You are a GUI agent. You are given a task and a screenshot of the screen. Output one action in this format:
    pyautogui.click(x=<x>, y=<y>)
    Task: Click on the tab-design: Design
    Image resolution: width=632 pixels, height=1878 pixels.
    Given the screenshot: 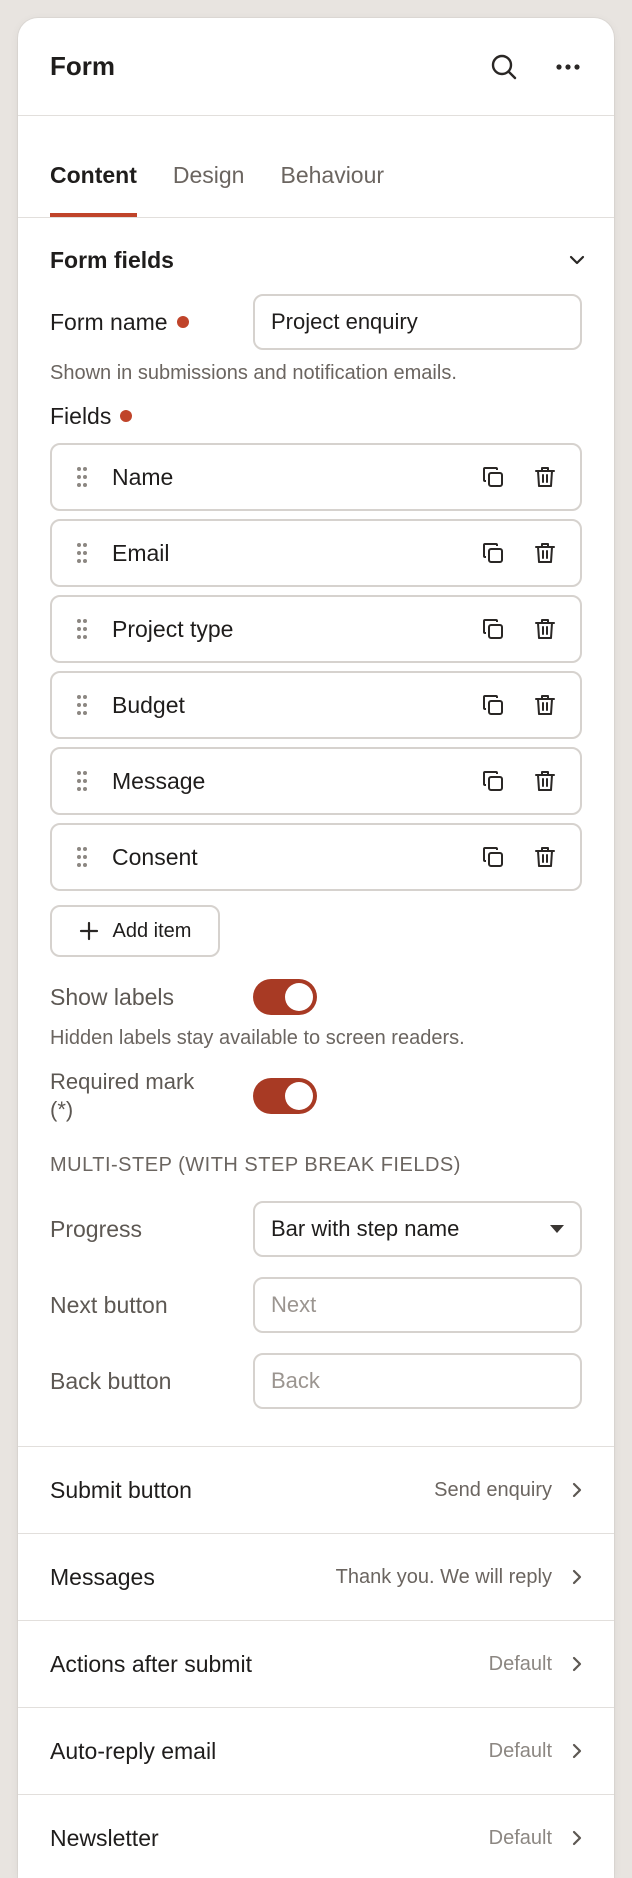 What is the action you would take?
    pyautogui.click(x=209, y=189)
    